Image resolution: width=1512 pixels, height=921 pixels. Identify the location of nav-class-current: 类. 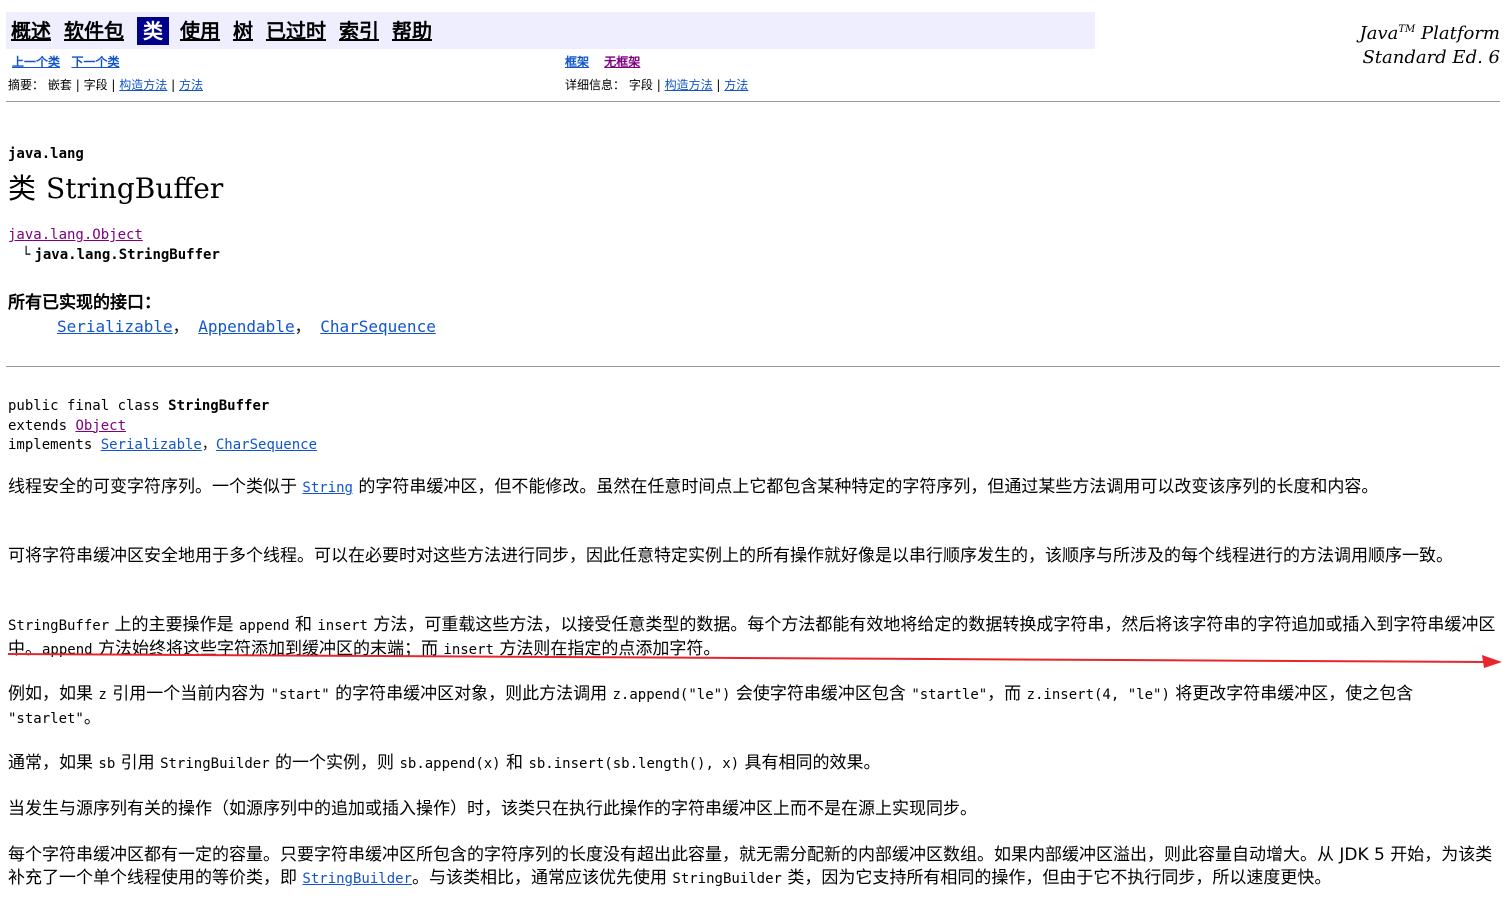
(153, 31).